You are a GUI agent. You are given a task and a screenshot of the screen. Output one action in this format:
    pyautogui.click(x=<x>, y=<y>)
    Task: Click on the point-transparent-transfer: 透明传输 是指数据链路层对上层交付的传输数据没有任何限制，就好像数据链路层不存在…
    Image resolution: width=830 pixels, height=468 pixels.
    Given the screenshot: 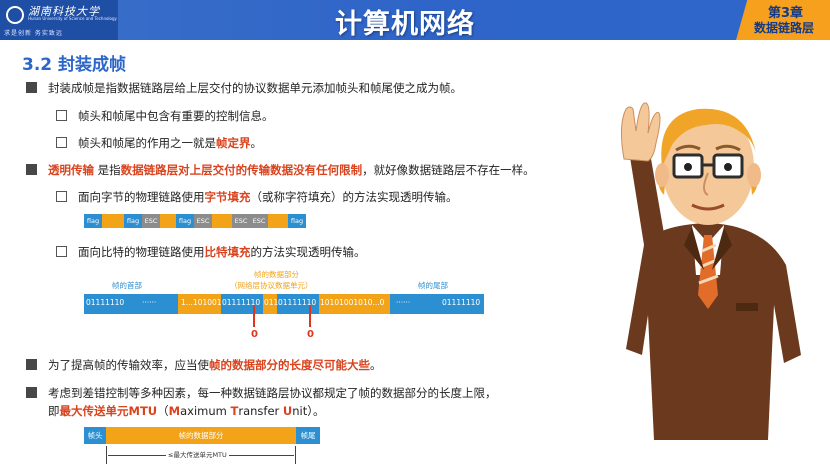 What is the action you would take?
    pyautogui.click(x=291, y=170)
    